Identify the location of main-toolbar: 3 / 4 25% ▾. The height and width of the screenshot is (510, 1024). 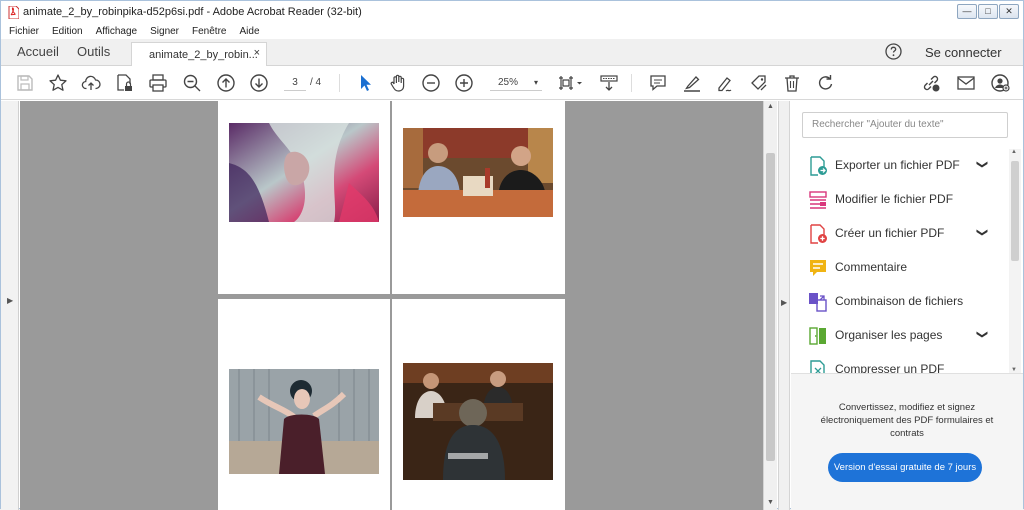
(512, 83).